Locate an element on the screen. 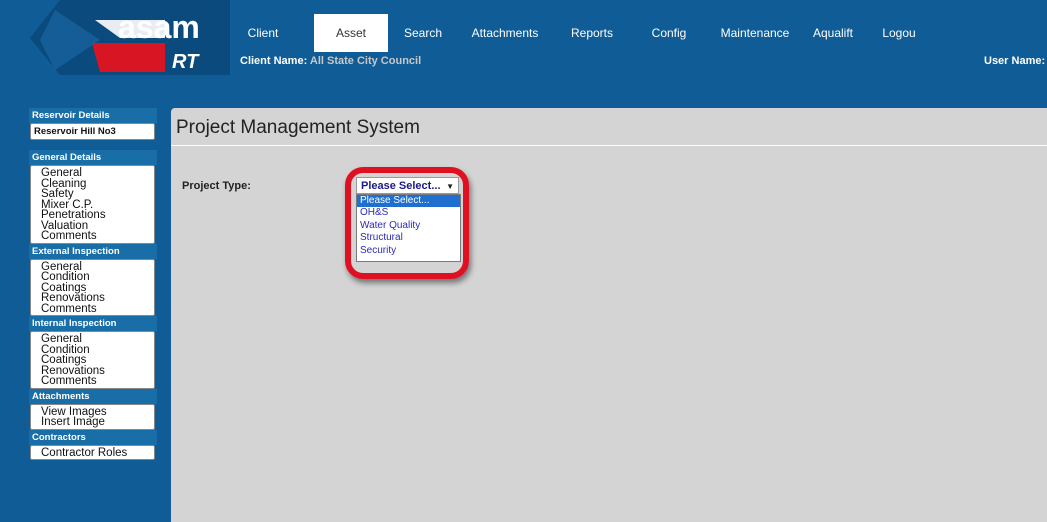 The image size is (1047, 522). sidebar-item-int-coatings: Coatings is located at coordinates (92, 360).